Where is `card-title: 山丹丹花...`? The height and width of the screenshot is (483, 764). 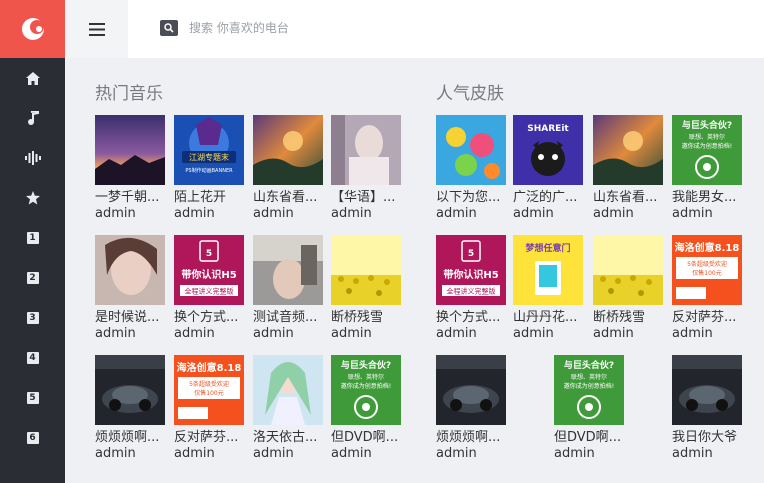 card-title: 山丹丹花... is located at coordinates (549, 317).